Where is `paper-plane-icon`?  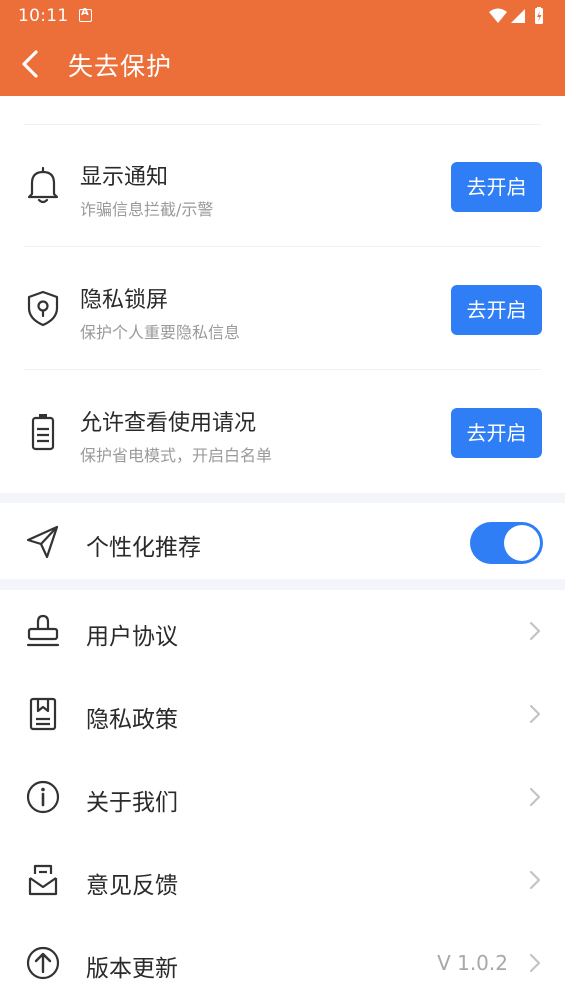
paper-plane-icon is located at coordinates (42, 542).